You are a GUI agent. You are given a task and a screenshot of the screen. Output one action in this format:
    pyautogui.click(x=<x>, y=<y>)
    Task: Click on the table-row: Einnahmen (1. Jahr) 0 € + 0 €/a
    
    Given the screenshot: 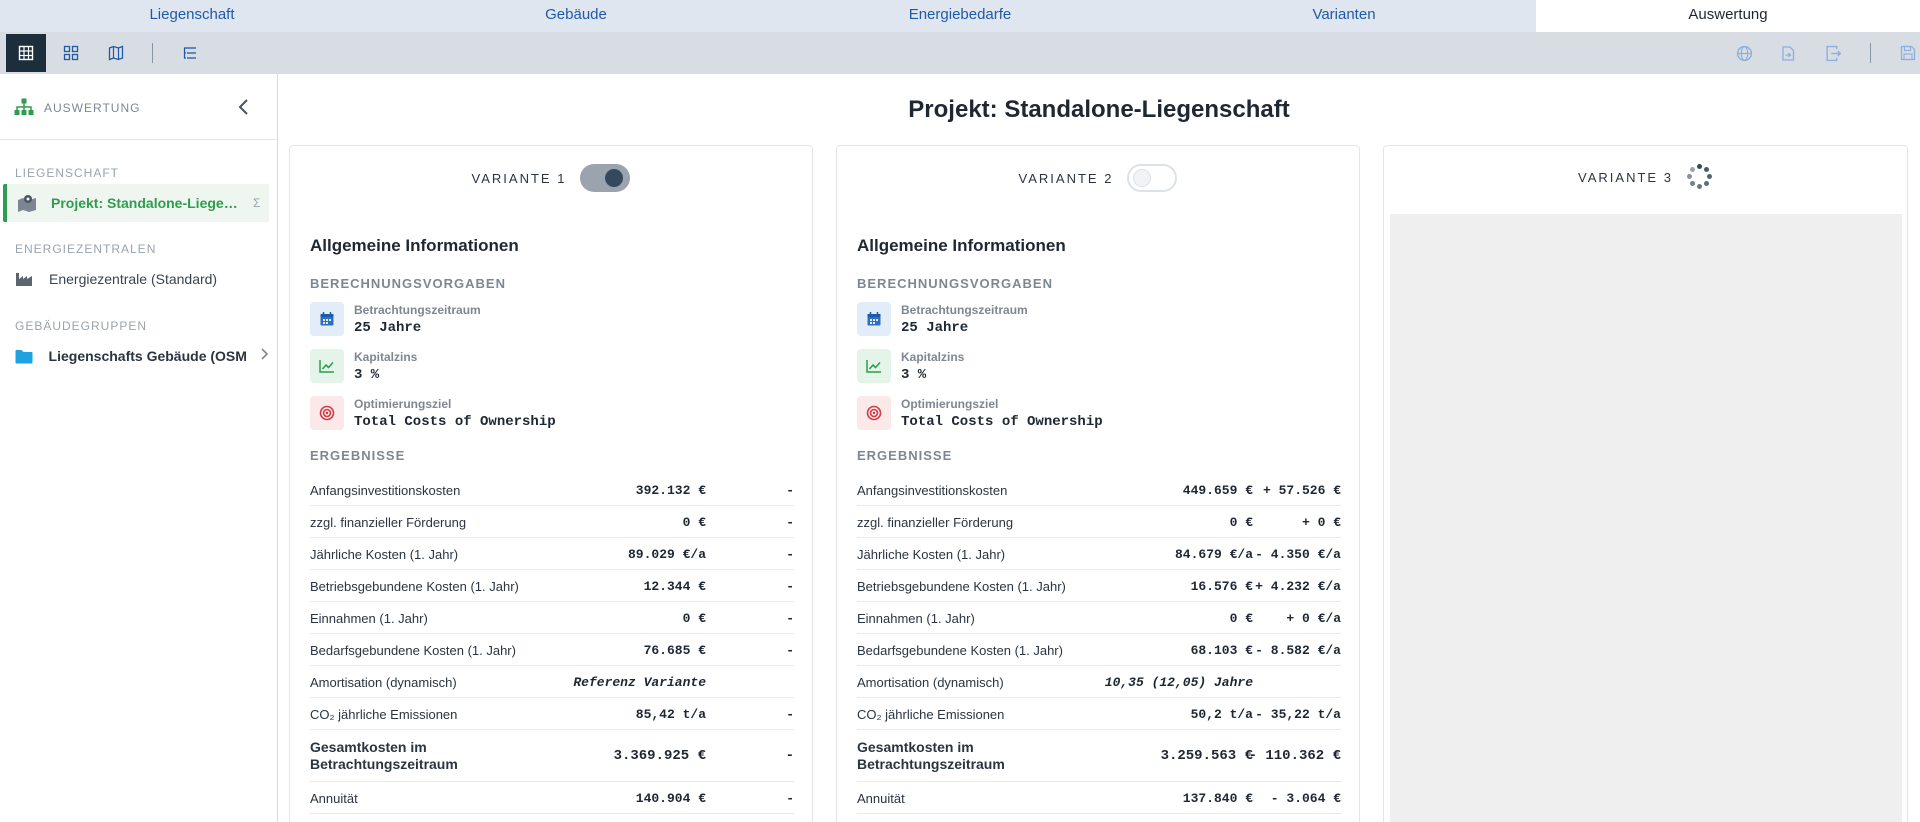 What is the action you would take?
    pyautogui.click(x=1099, y=618)
    